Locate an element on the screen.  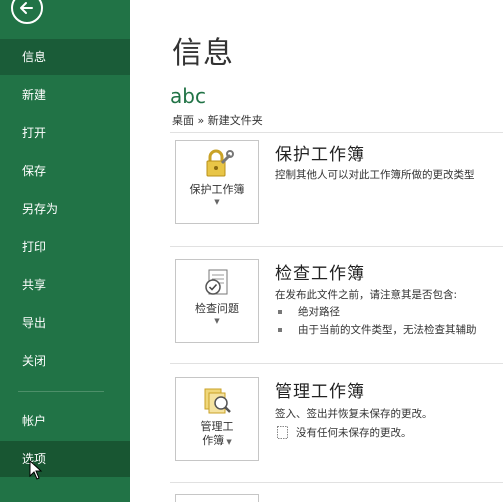
sidebar-divider is located at coordinates (61, 391).